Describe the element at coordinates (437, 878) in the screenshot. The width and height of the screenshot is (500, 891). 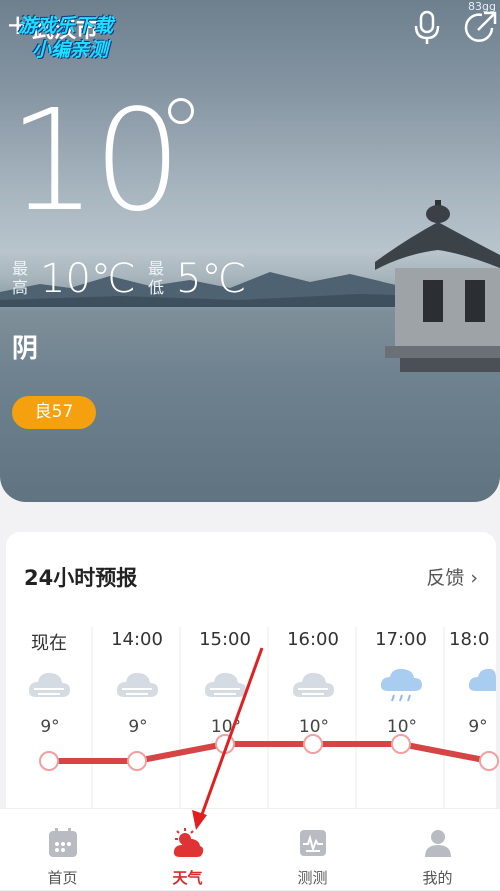
I see `tab-label: 我的` at that location.